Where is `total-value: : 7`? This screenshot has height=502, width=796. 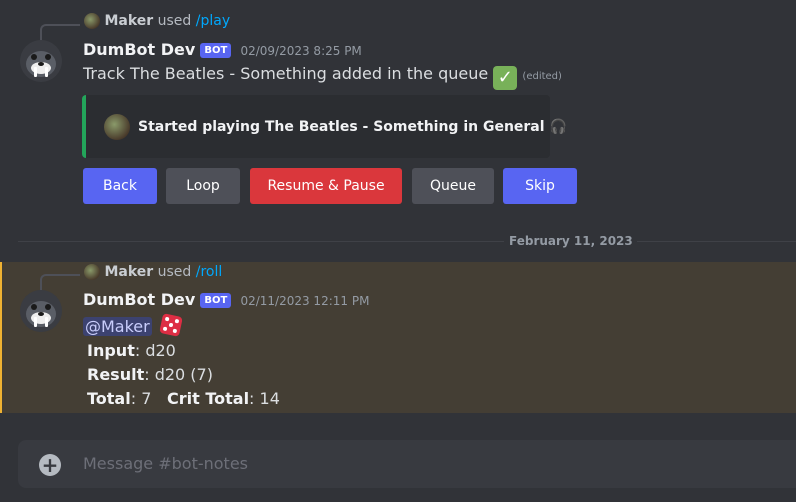 total-value: : 7 is located at coordinates (141, 398).